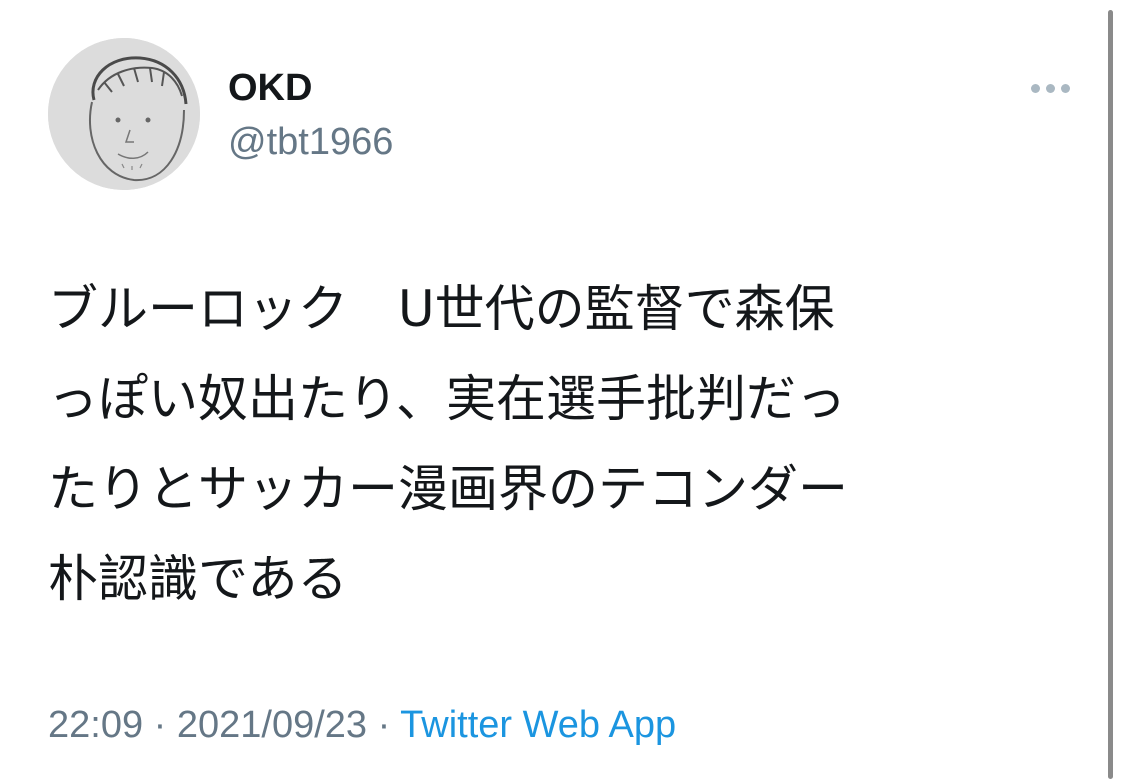 Image resolution: width=1125 pixels, height=779 pixels. I want to click on avatar-doodle-face-icon, so click(124, 114).